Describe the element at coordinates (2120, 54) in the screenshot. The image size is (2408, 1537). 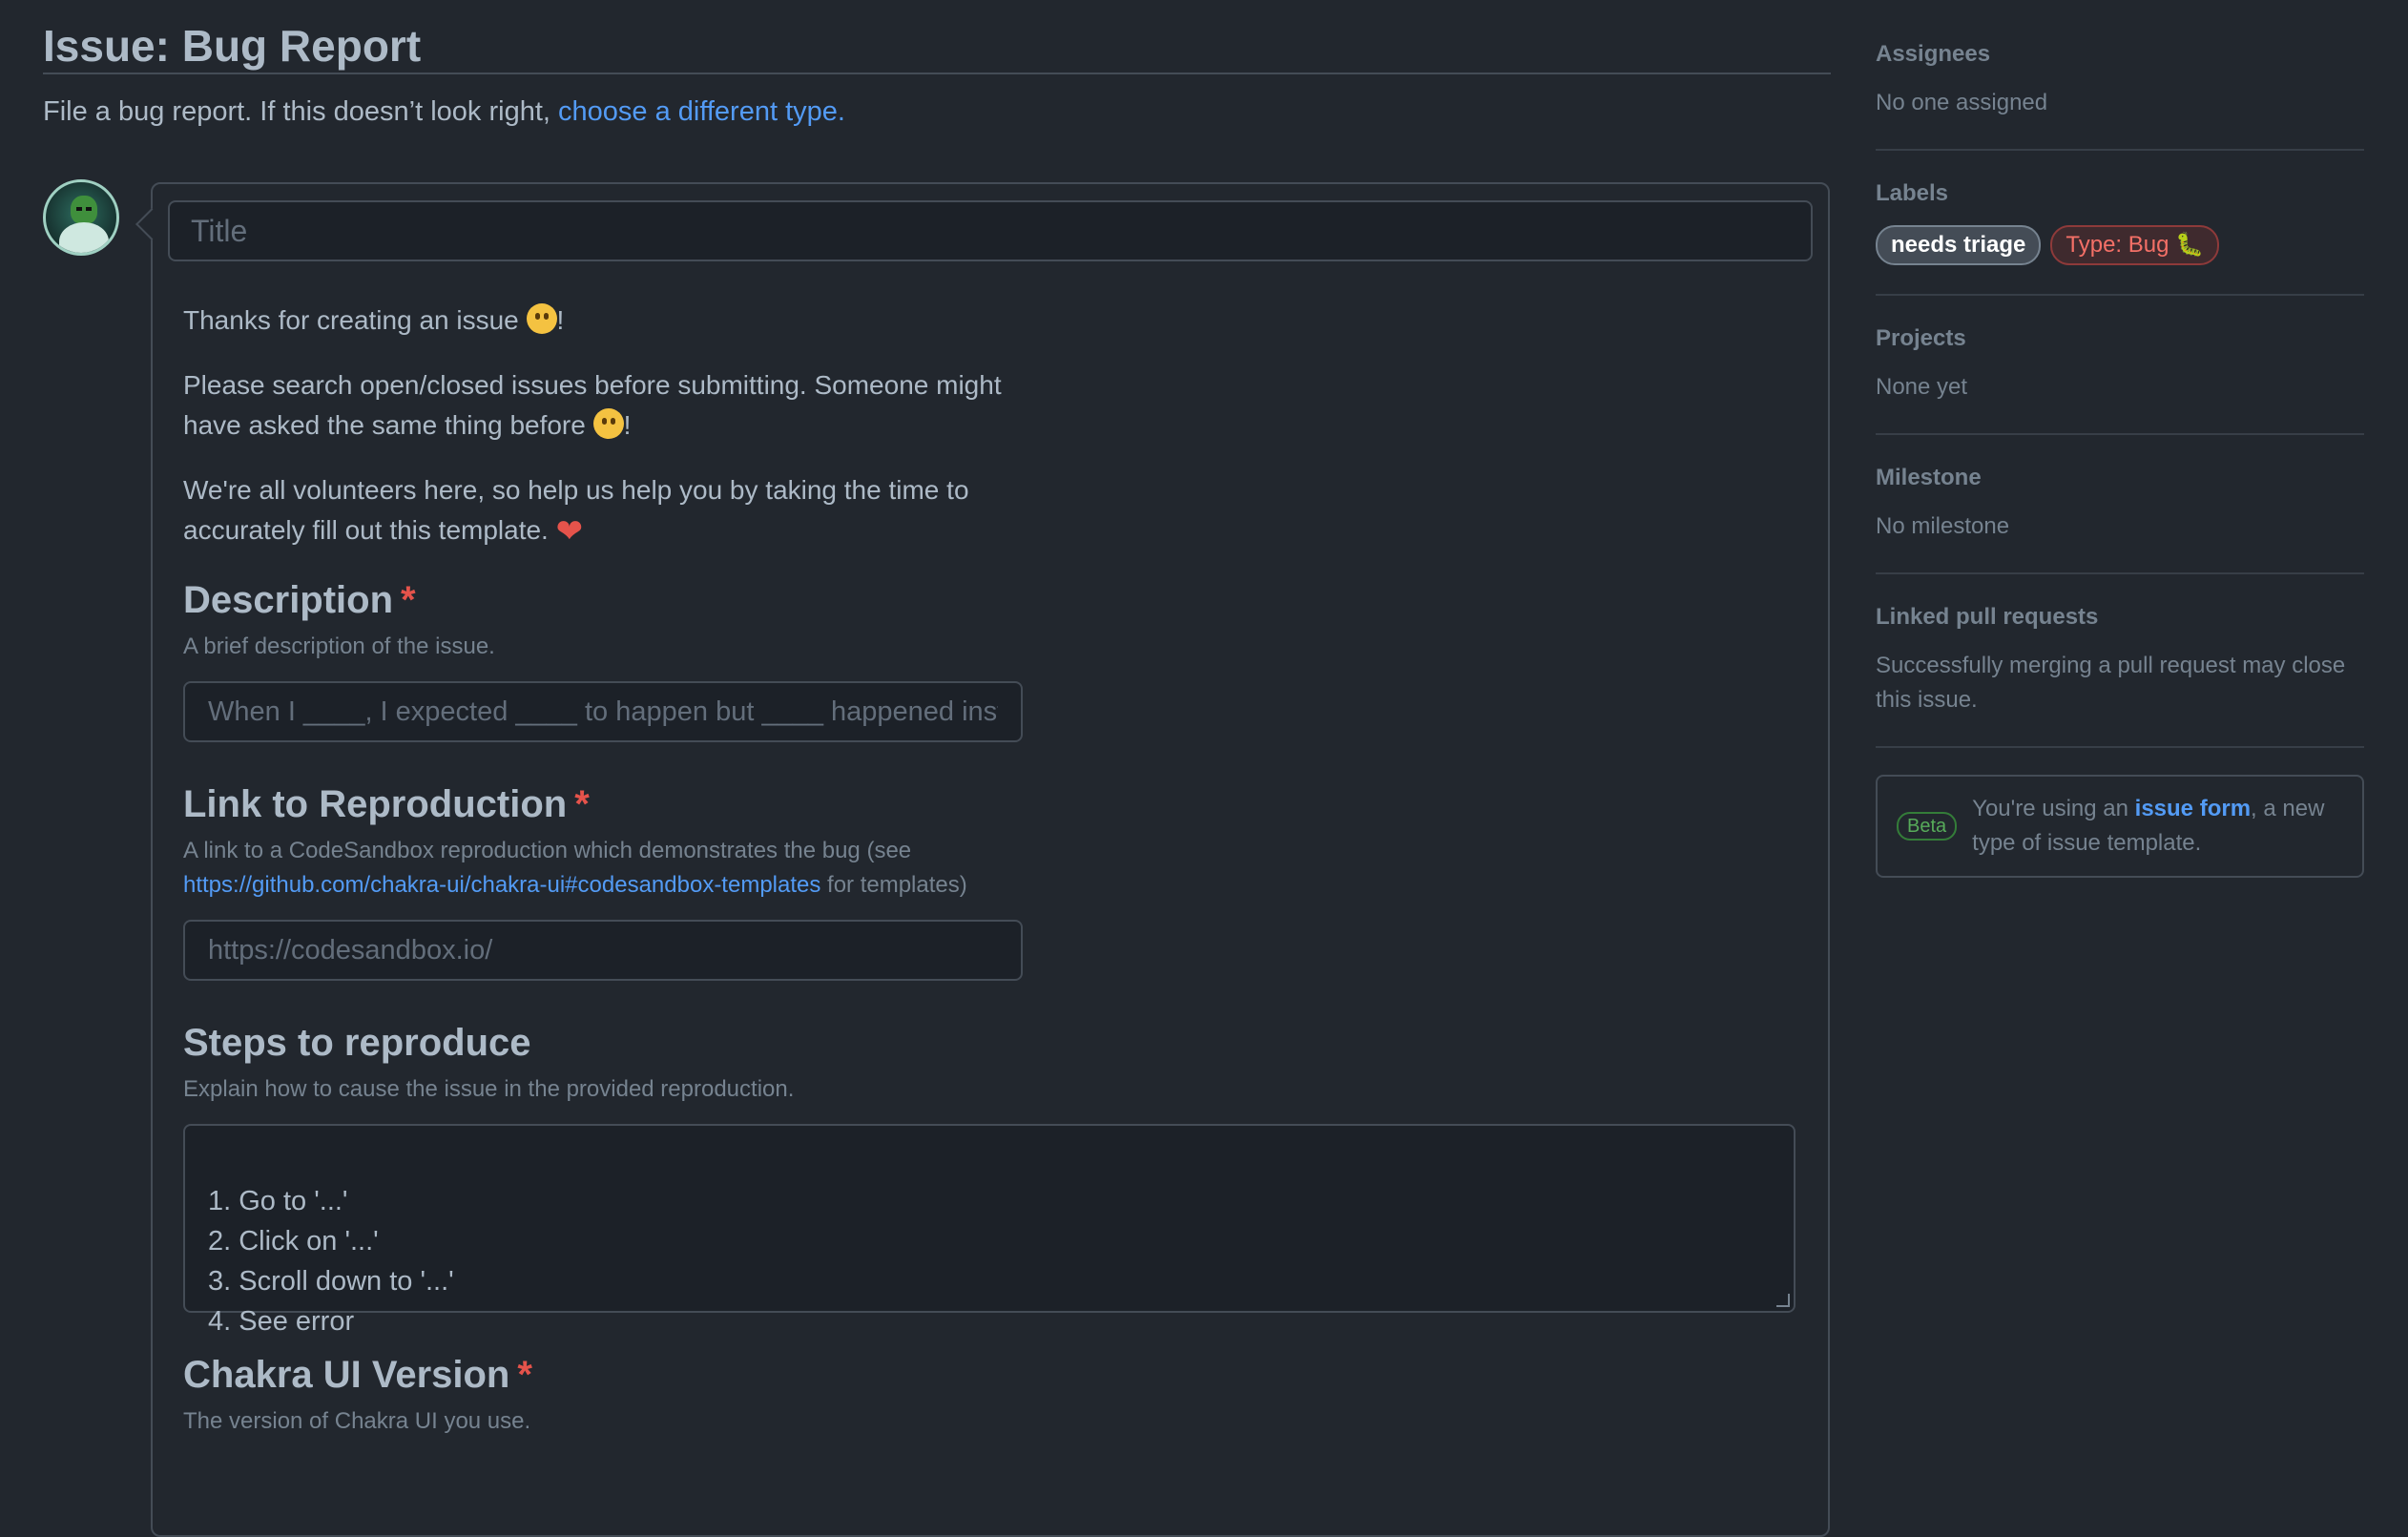
I see `assignees-heading: Assignees` at that location.